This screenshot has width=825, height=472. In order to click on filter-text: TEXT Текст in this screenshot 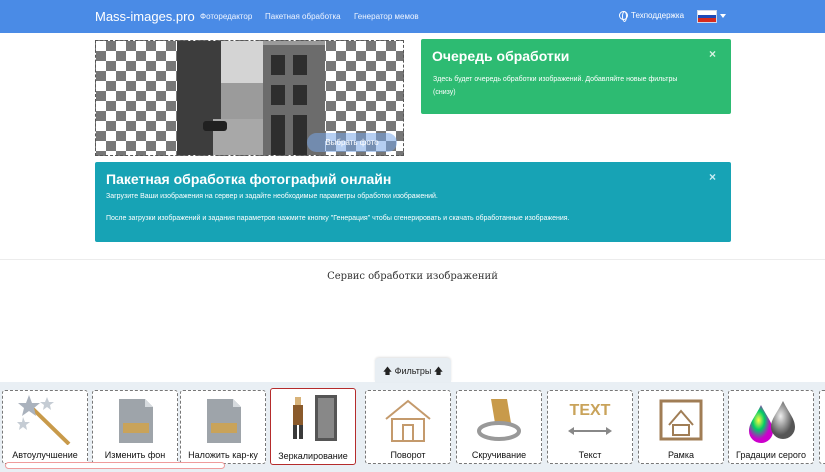, I will do `click(590, 427)`.